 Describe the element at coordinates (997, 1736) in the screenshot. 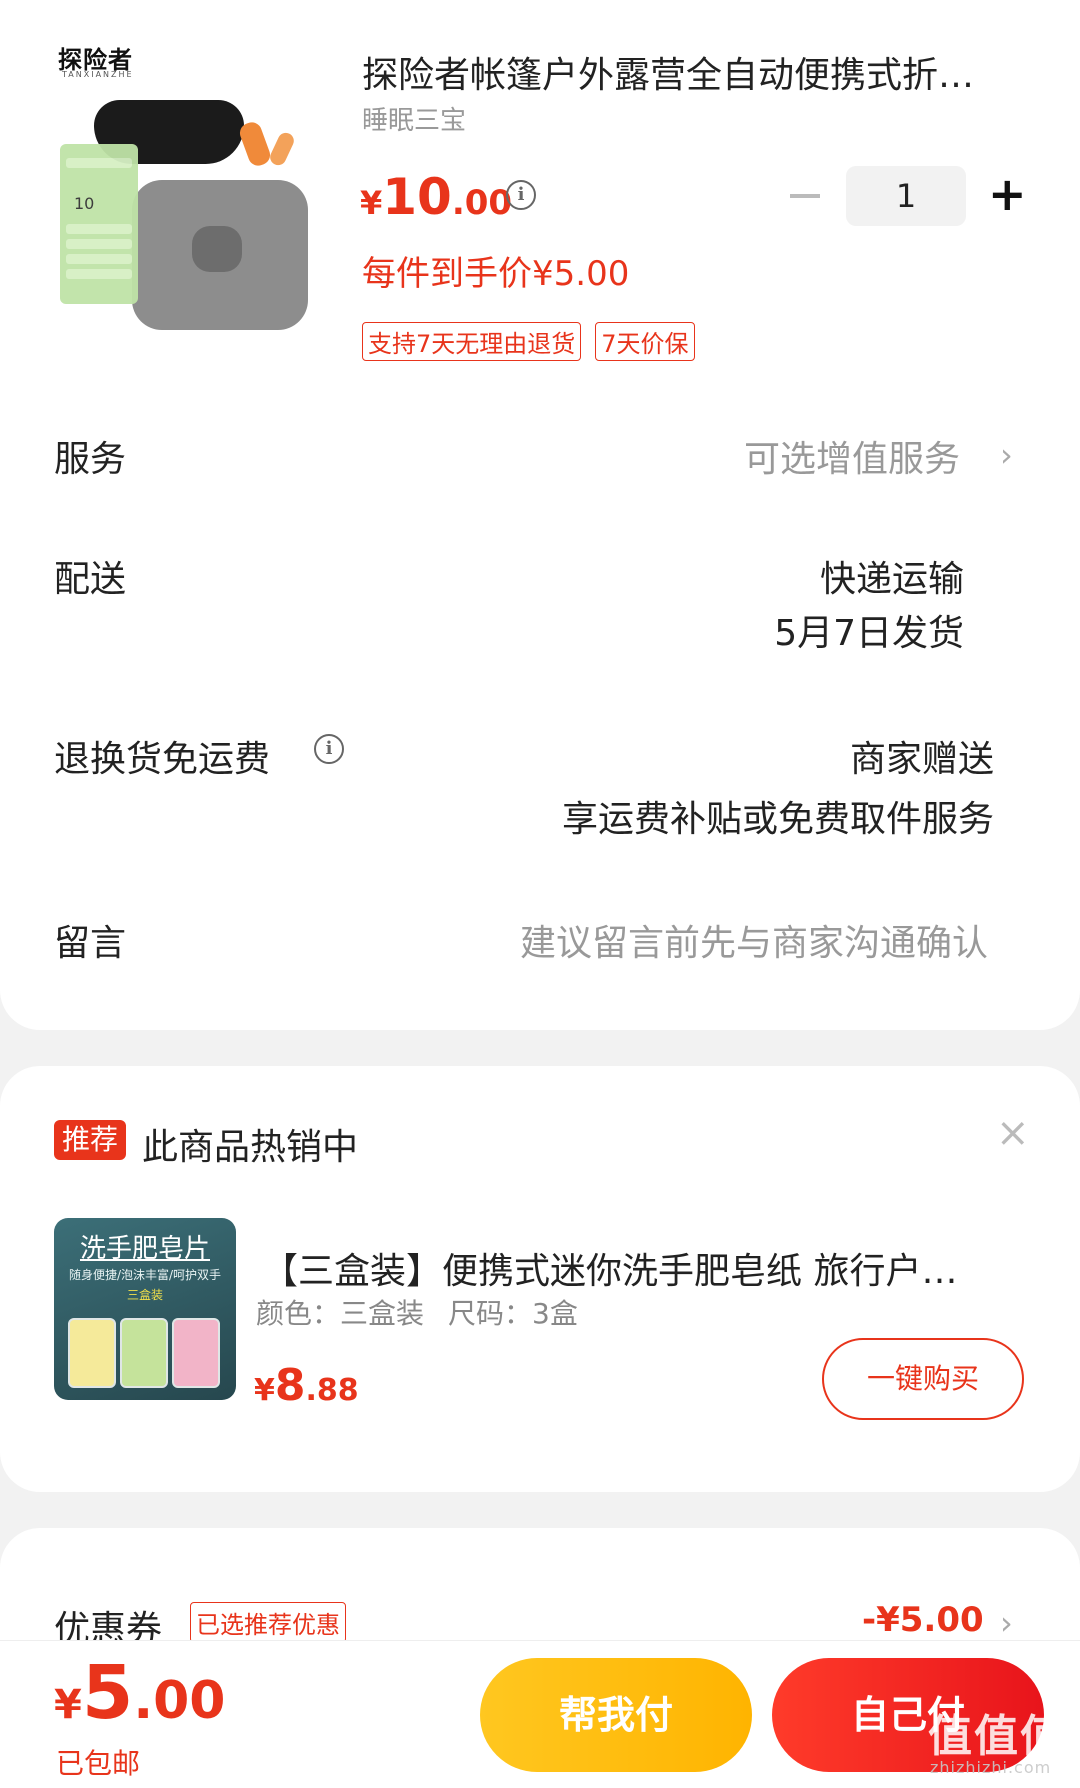

I see `watermark: 值值值` at that location.